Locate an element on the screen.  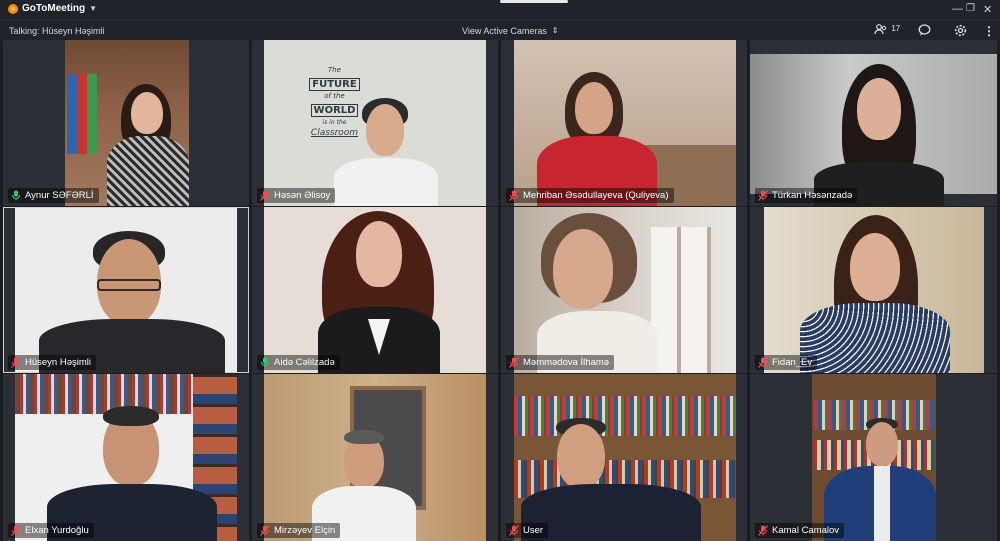
video-tile: Kamal Camalov is located at coordinates (873, 457).